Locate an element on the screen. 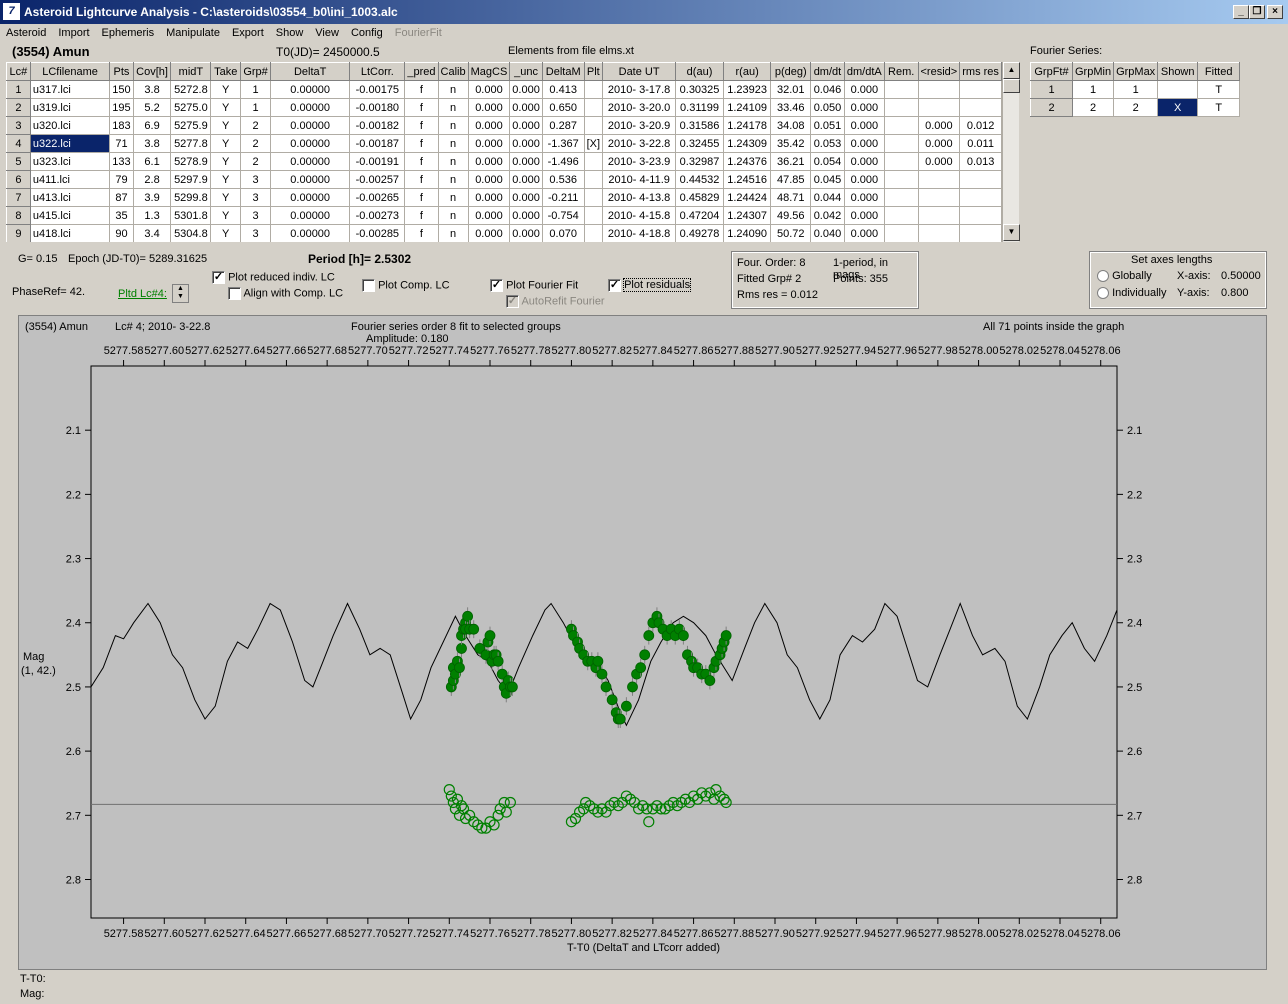 This screenshot has height=1004, width=1288. scroll-up-icon: ▲ is located at coordinates (1011, 70).